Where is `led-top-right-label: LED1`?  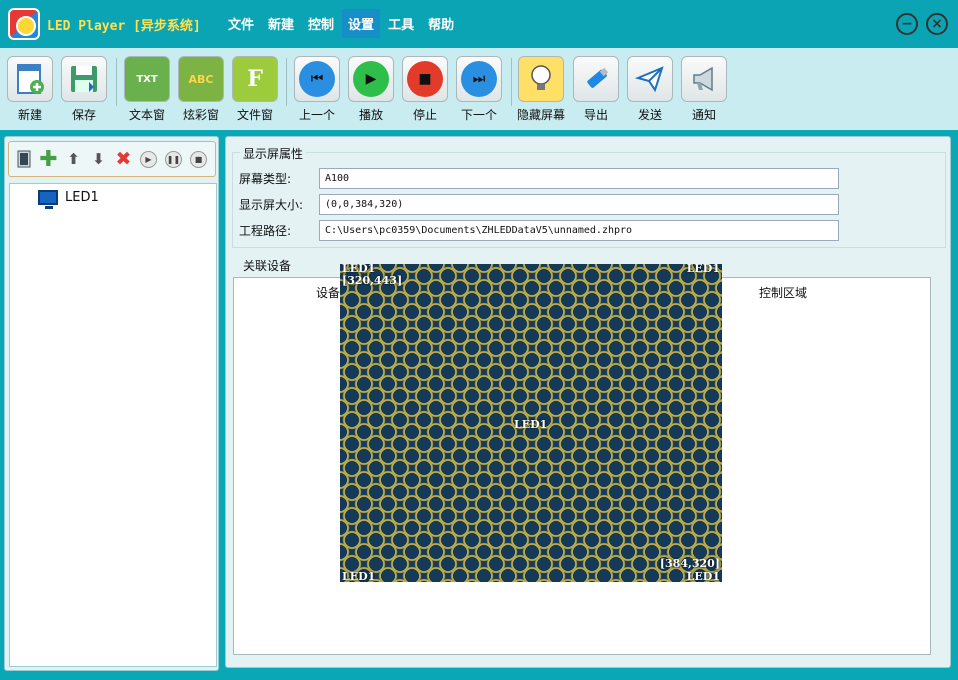 led-top-right-label: LED1 is located at coordinates (703, 269).